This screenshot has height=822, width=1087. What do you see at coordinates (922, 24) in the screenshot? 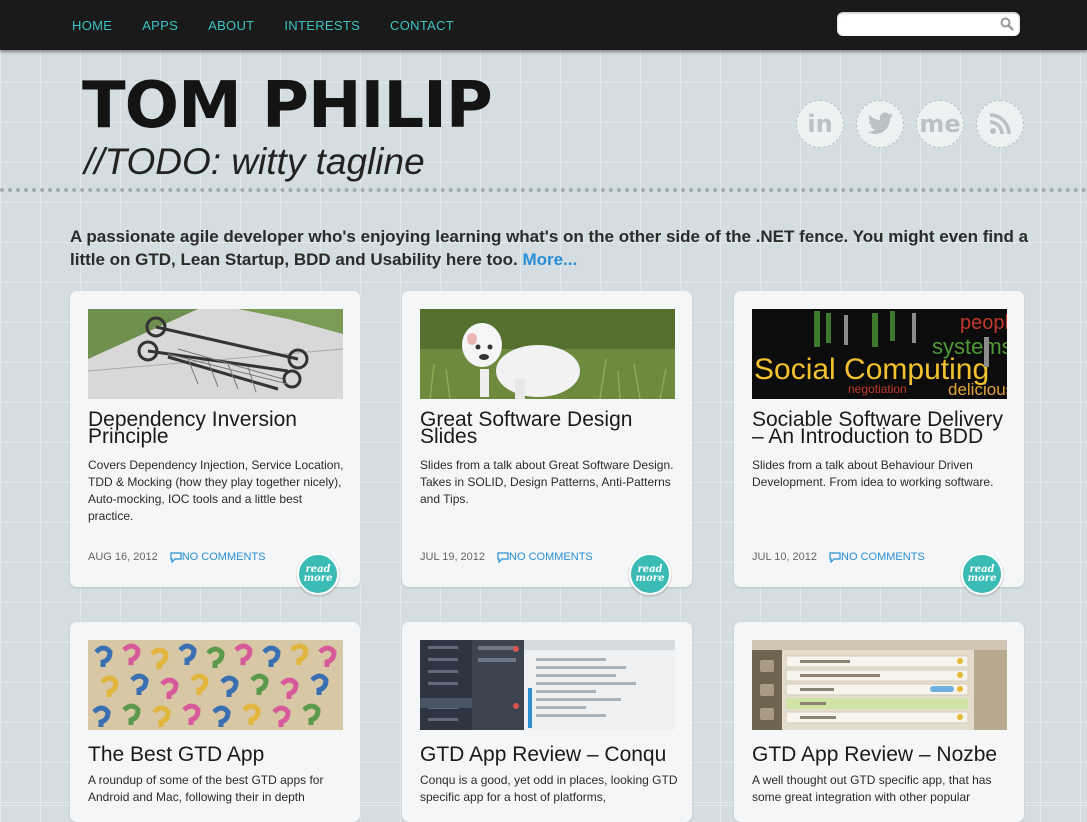
I see `search-input` at bounding box center [922, 24].